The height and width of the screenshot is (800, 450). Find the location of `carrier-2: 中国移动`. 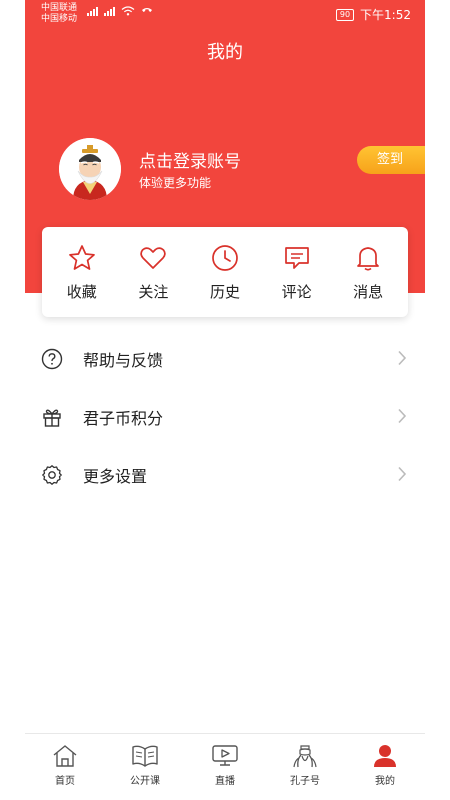

carrier-2: 中国移动 is located at coordinates (59, 19).